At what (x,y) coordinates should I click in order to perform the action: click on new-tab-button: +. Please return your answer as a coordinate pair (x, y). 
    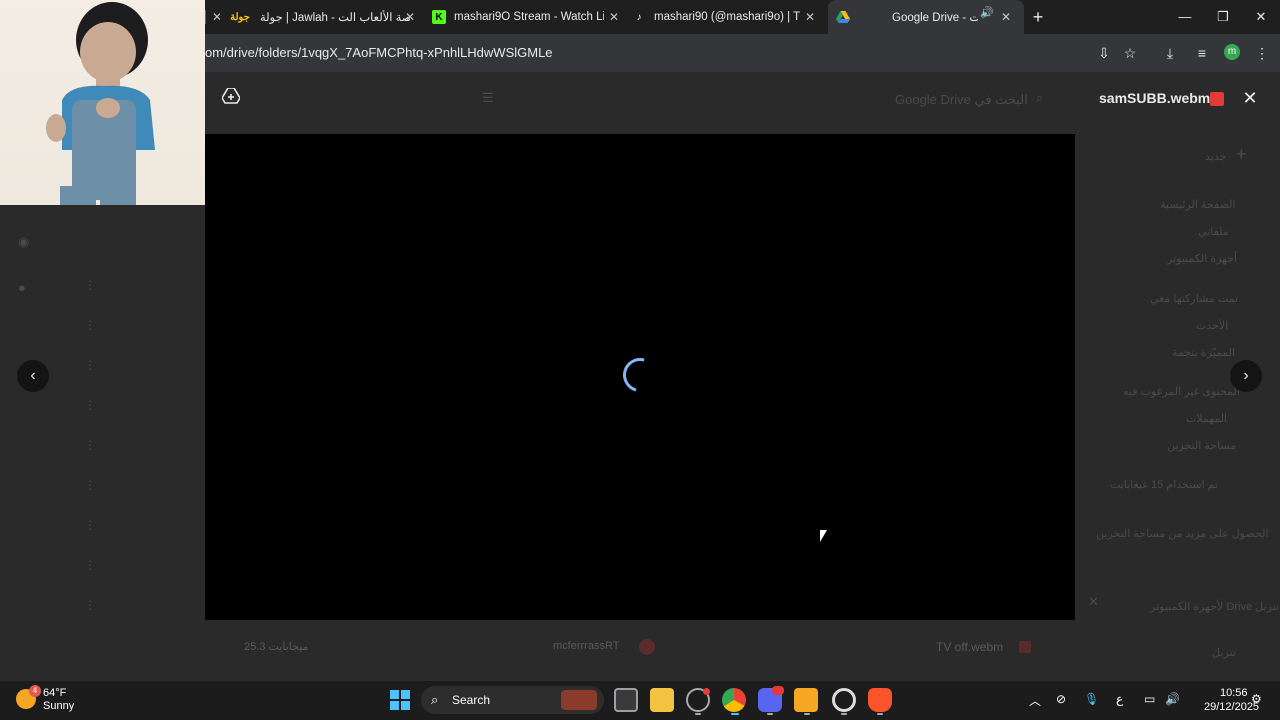
    Looking at the image, I should click on (1038, 17).